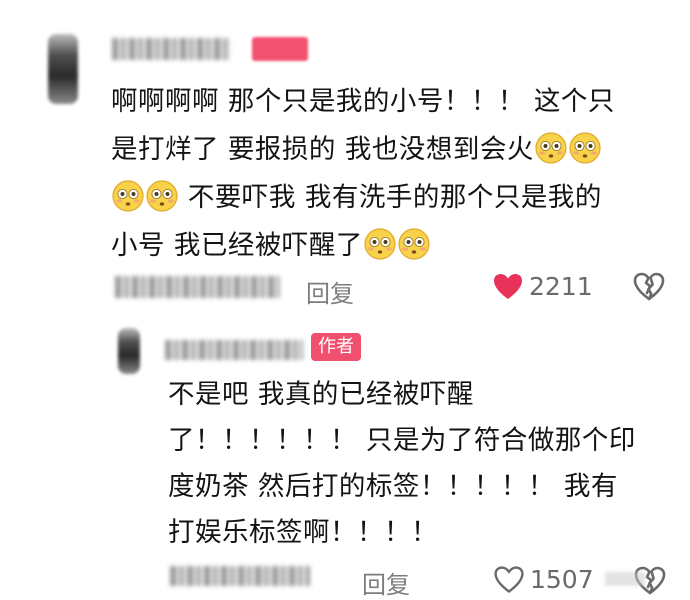 The height and width of the screenshot is (600, 690). I want to click on comment-line-3-text: 不要吓我 我有洗手的那个只是我的, so click(390, 197).